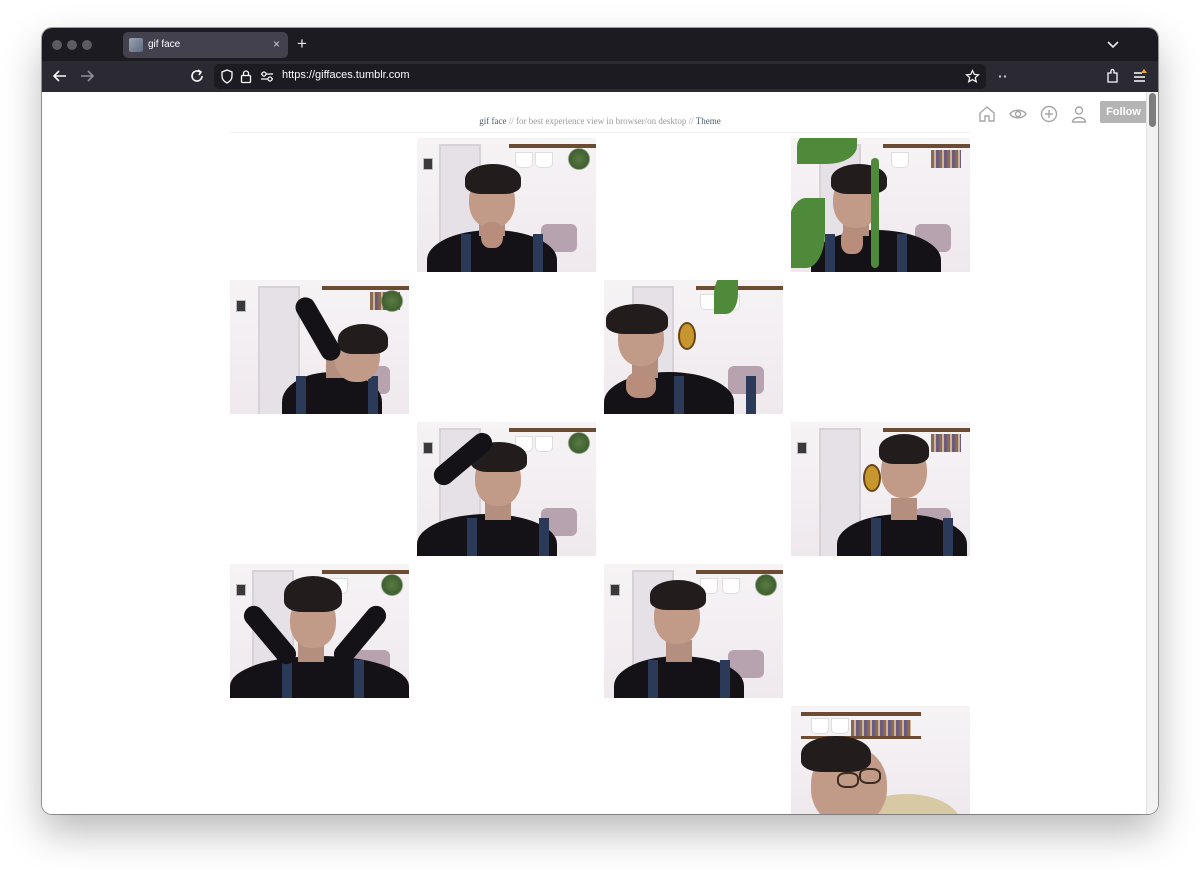 The image size is (1200, 870). Describe the element at coordinates (72, 45) in the screenshot. I see `minimize-window-button` at that location.